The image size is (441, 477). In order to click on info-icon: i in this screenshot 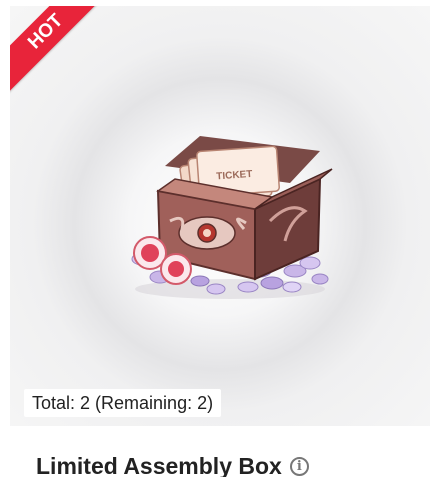, I will do `click(299, 466)`.